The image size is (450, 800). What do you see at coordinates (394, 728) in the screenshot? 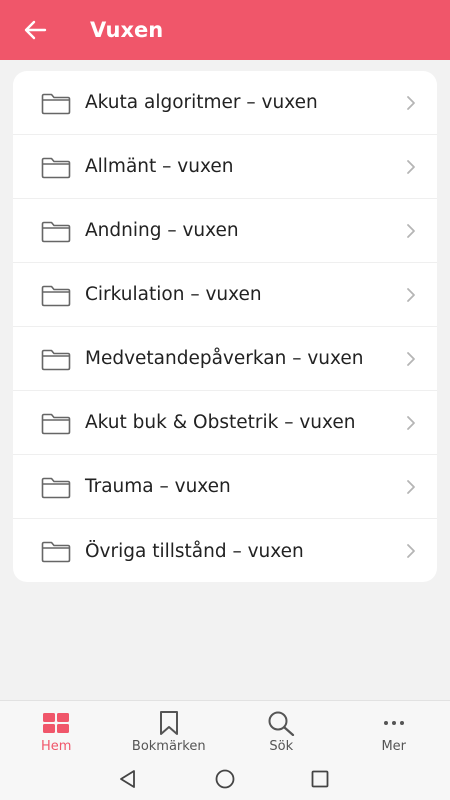
I see `nav-item-mer: Mer` at bounding box center [394, 728].